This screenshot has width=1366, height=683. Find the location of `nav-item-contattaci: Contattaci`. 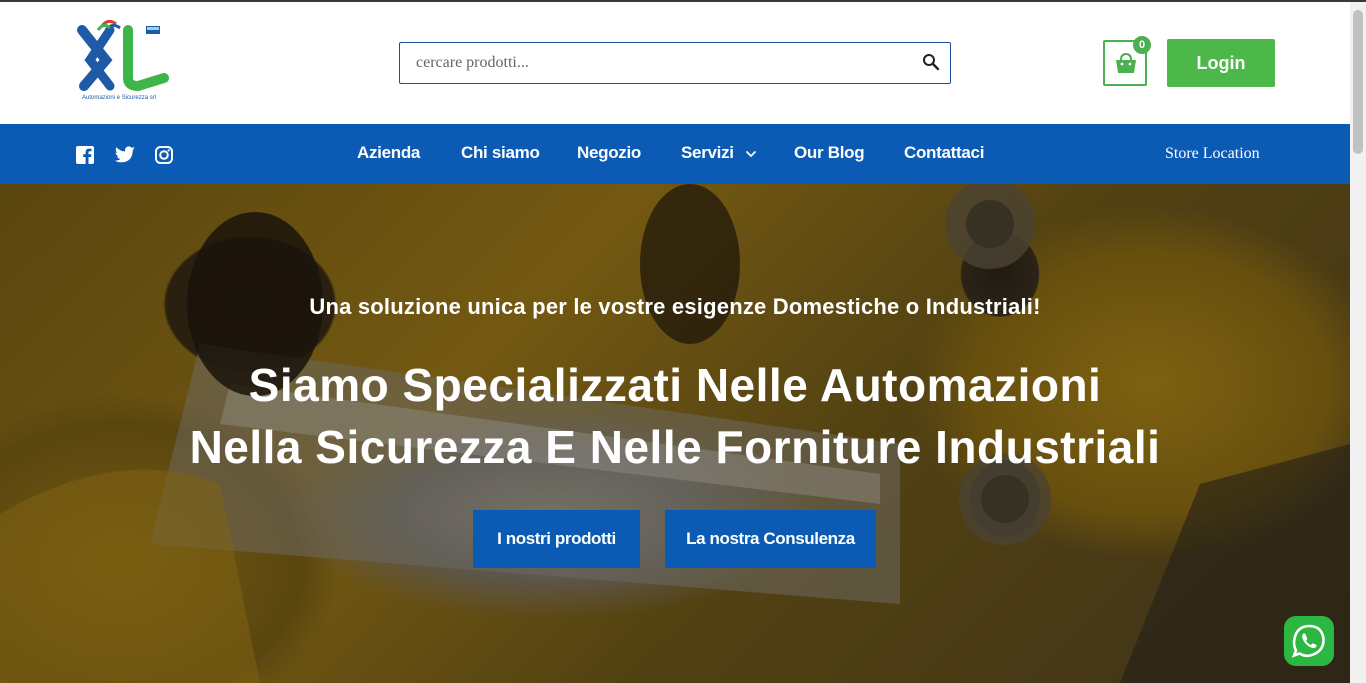

nav-item-contattaci: Contattaci is located at coordinates (944, 153).